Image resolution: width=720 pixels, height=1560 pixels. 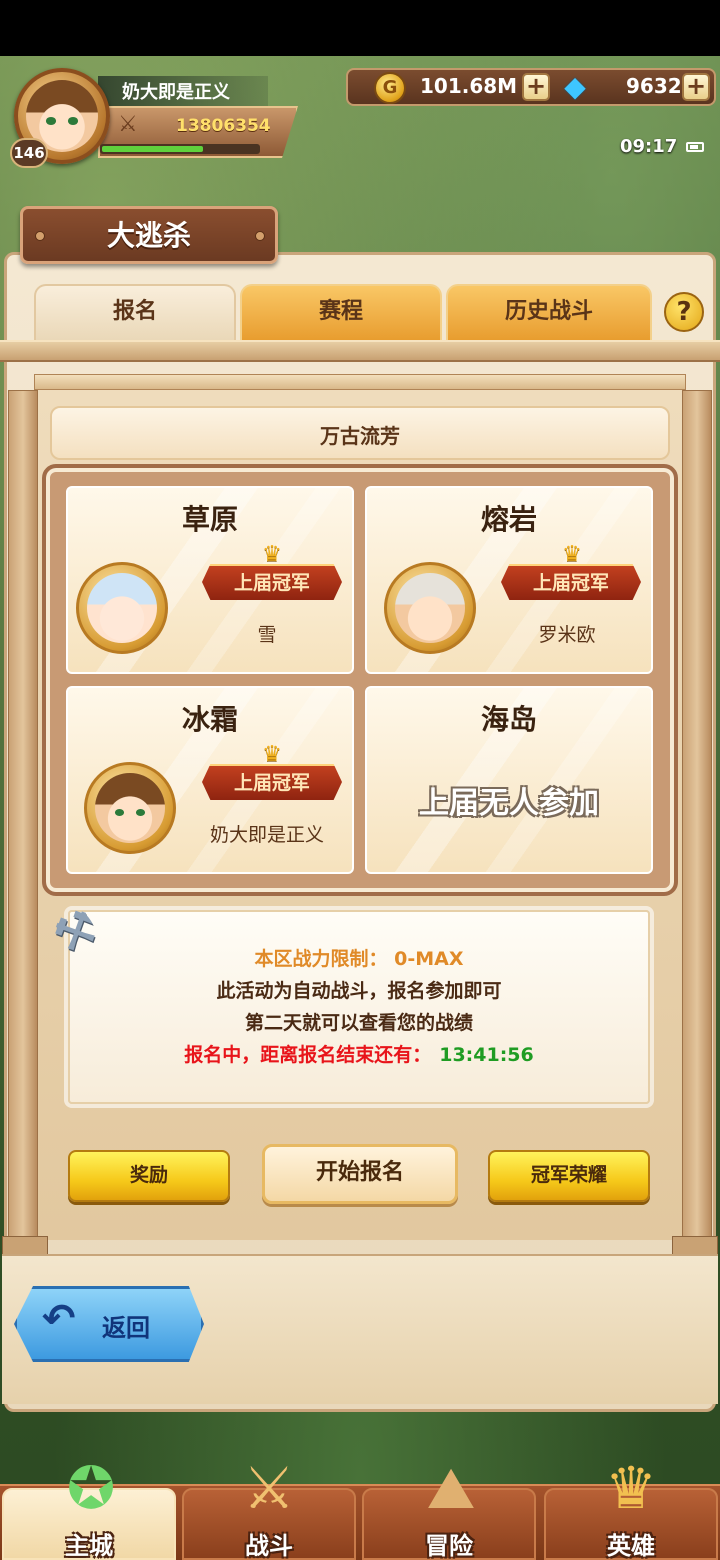 I want to click on champion-name: 罗米欧, so click(x=567, y=635).